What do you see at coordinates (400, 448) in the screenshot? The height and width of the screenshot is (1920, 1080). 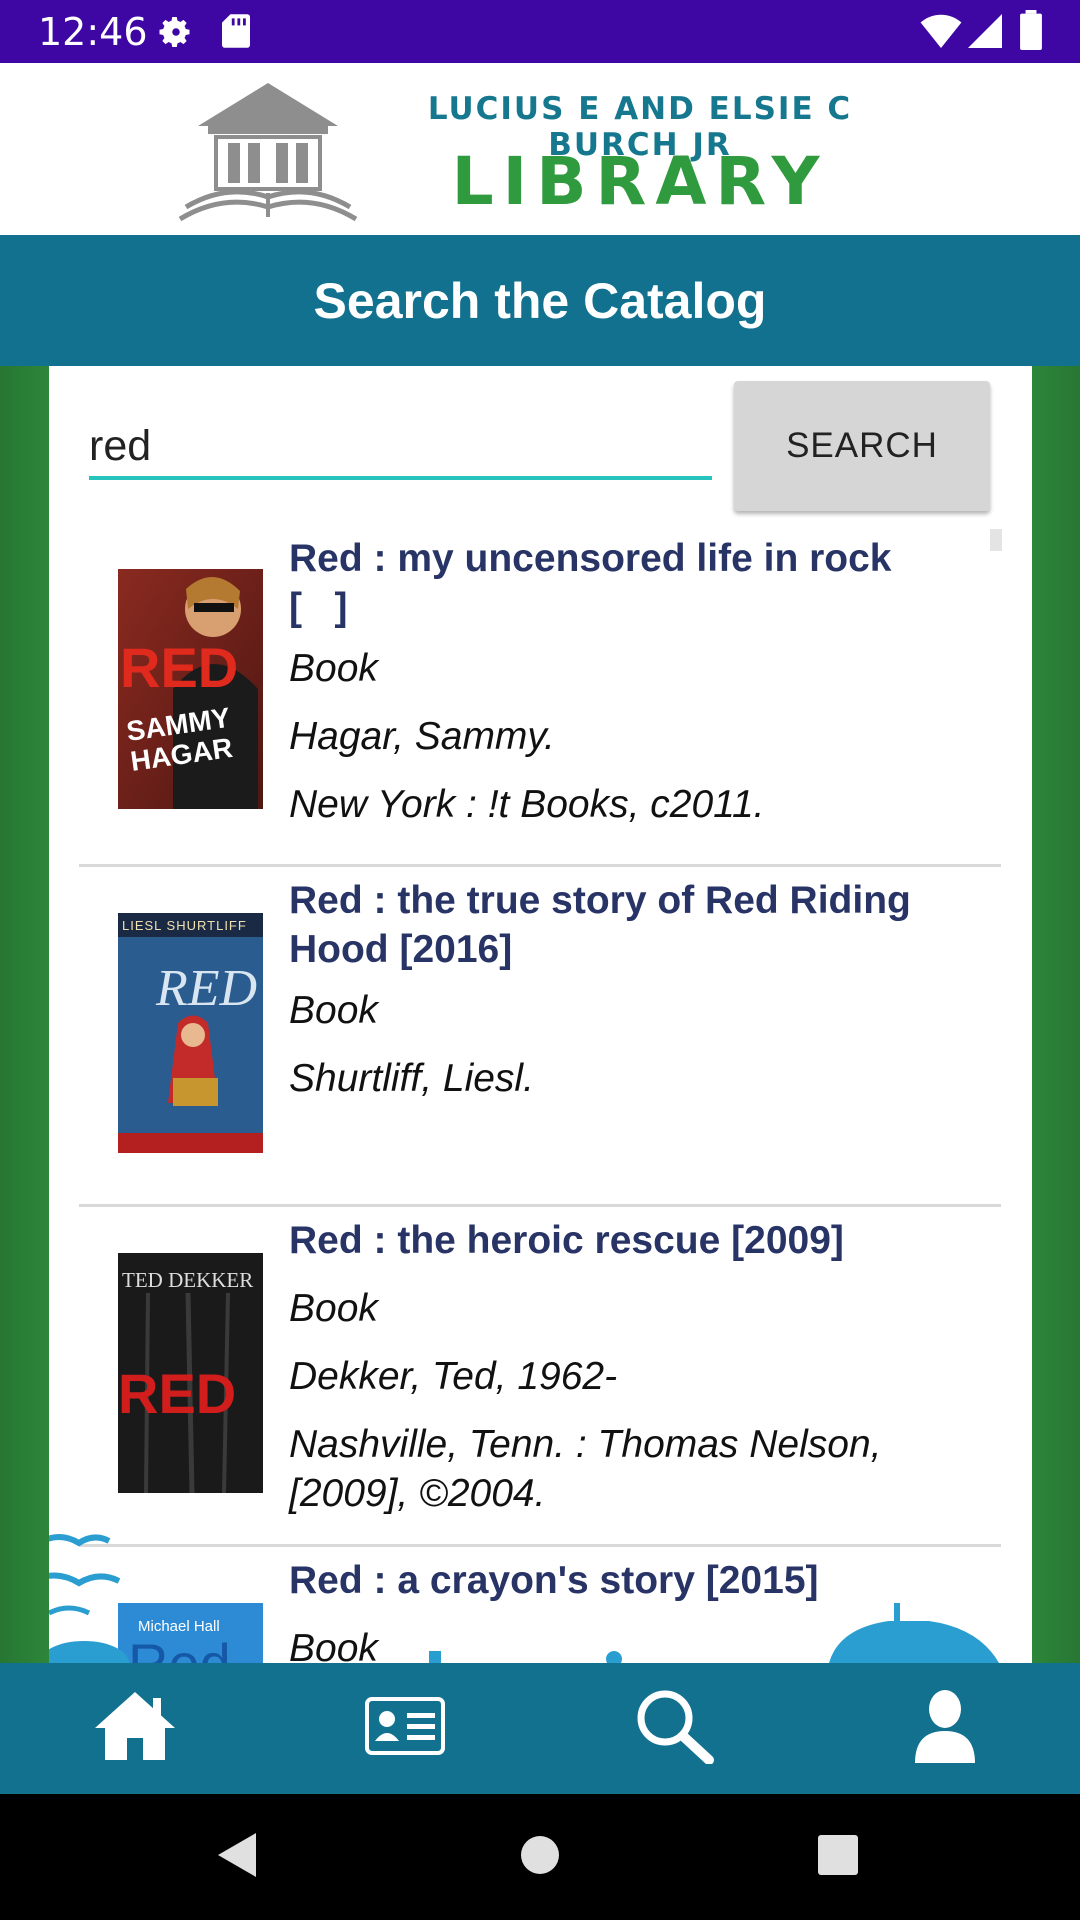 I see `search-input` at bounding box center [400, 448].